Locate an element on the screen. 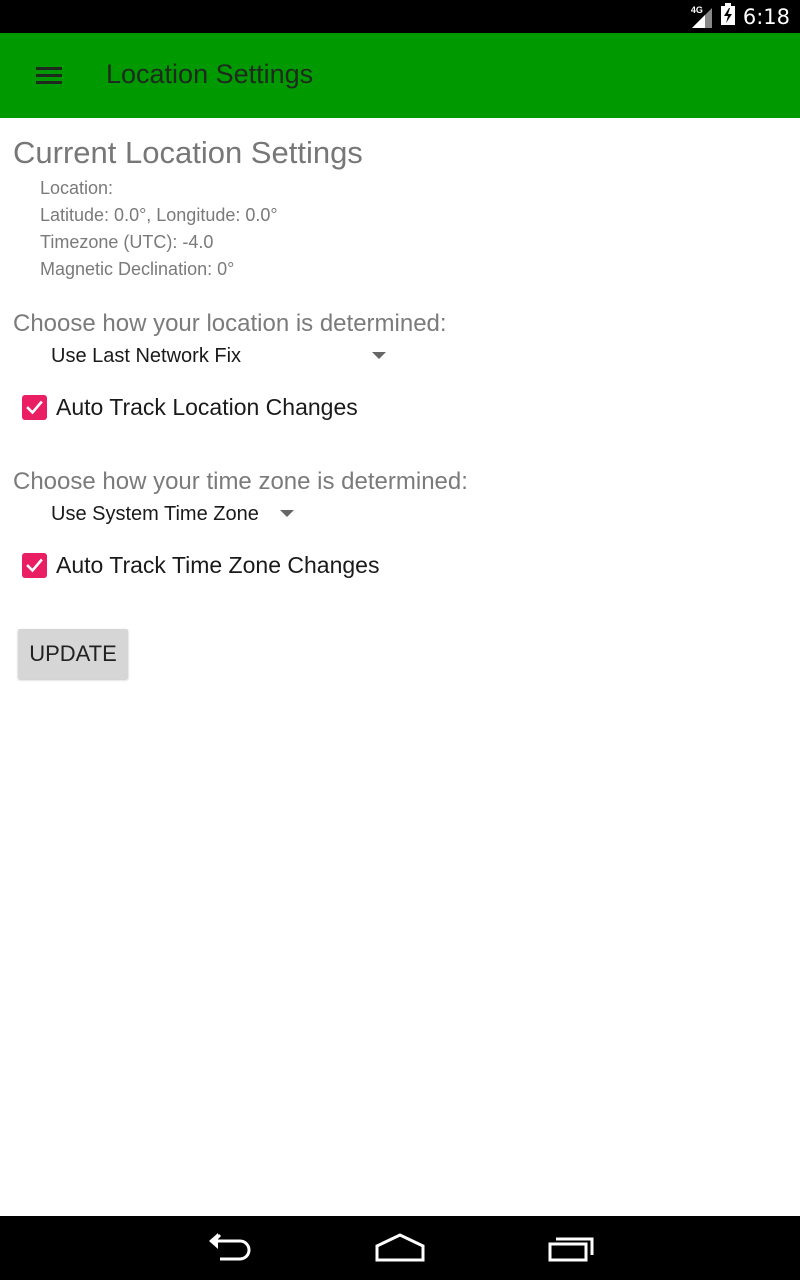  timezone-method-value: Use System Time Zone is located at coordinates (155, 513).